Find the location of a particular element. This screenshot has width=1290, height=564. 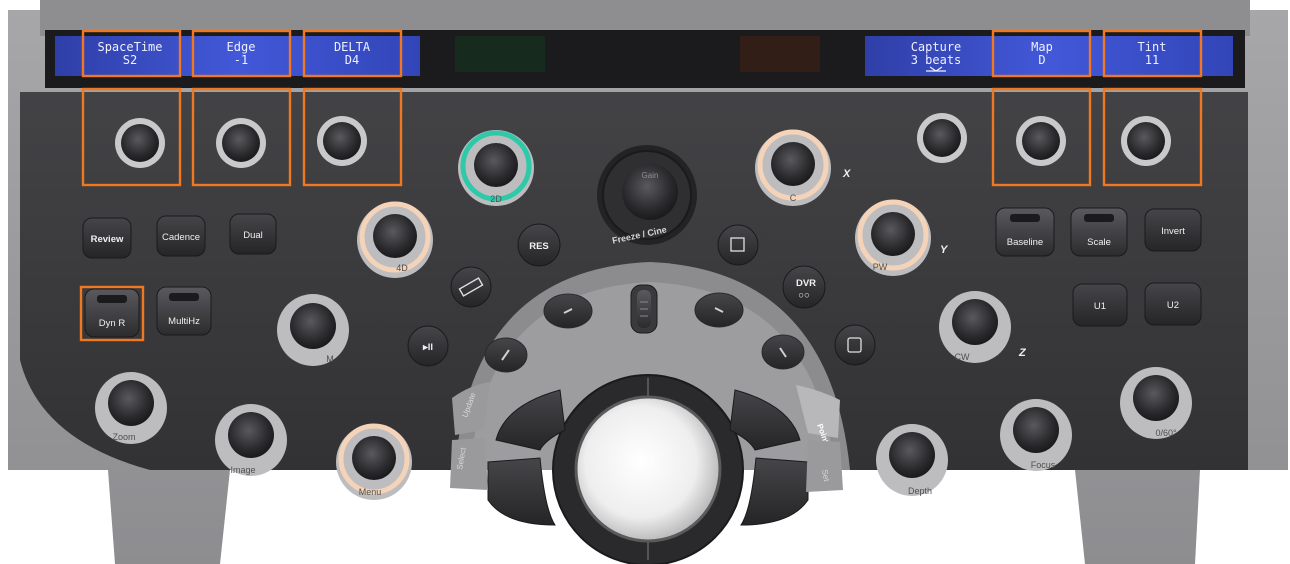

knob-map is located at coordinates (1041, 141).